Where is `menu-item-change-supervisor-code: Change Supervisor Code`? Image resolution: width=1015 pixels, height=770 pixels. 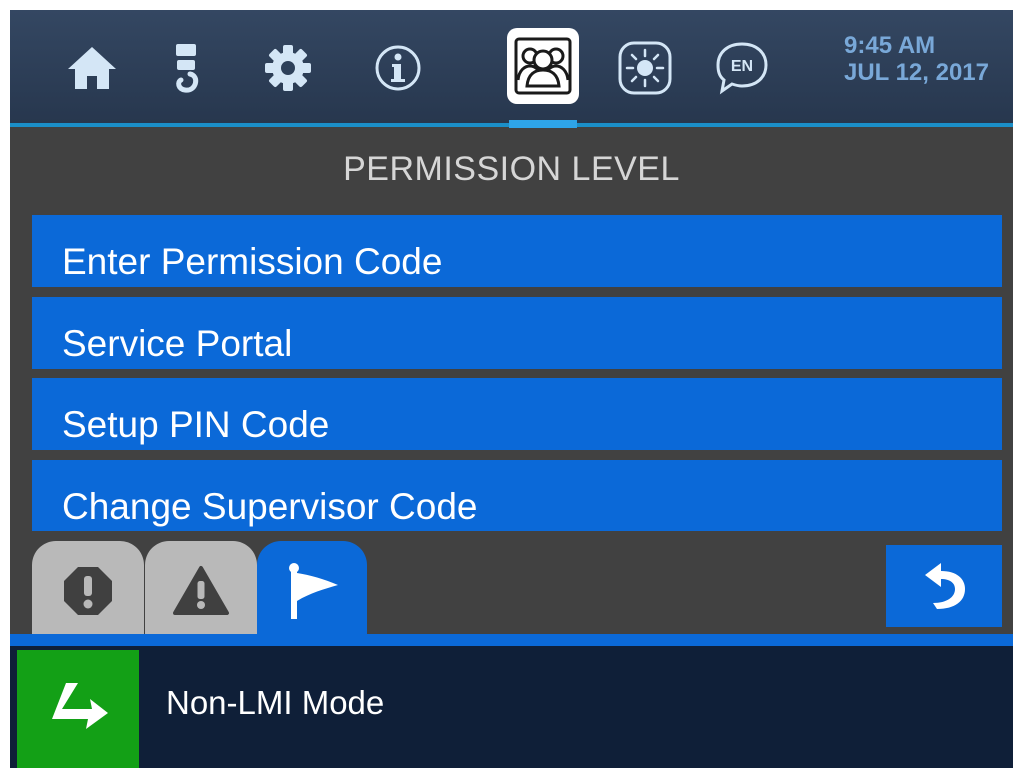 menu-item-change-supervisor-code: Change Supervisor Code is located at coordinates (517, 495).